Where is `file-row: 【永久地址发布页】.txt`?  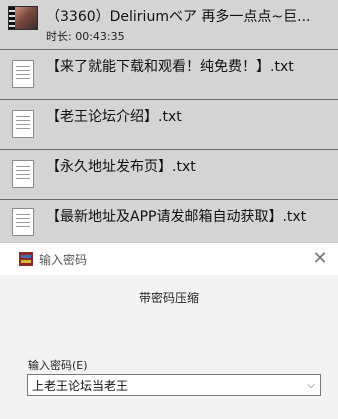 file-row: 【永久地址发布页】.txt is located at coordinates (169, 175).